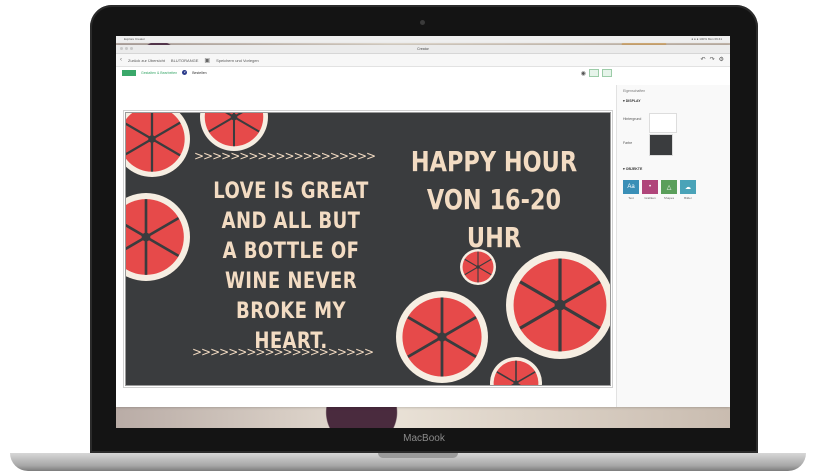  What do you see at coordinates (669, 198) in the screenshot?
I see `object-label: Shapes` at bounding box center [669, 198].